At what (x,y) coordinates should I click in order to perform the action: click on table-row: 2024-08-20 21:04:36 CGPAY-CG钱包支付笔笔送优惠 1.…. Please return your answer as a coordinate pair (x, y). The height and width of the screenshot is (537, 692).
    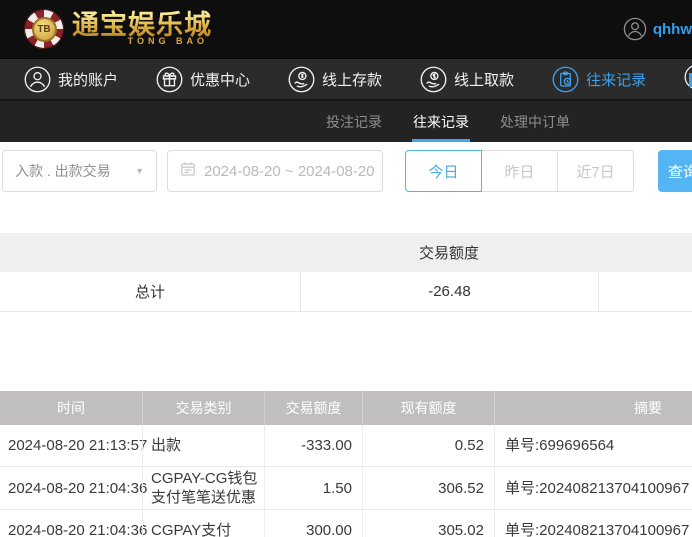
    Looking at the image, I should click on (346, 488).